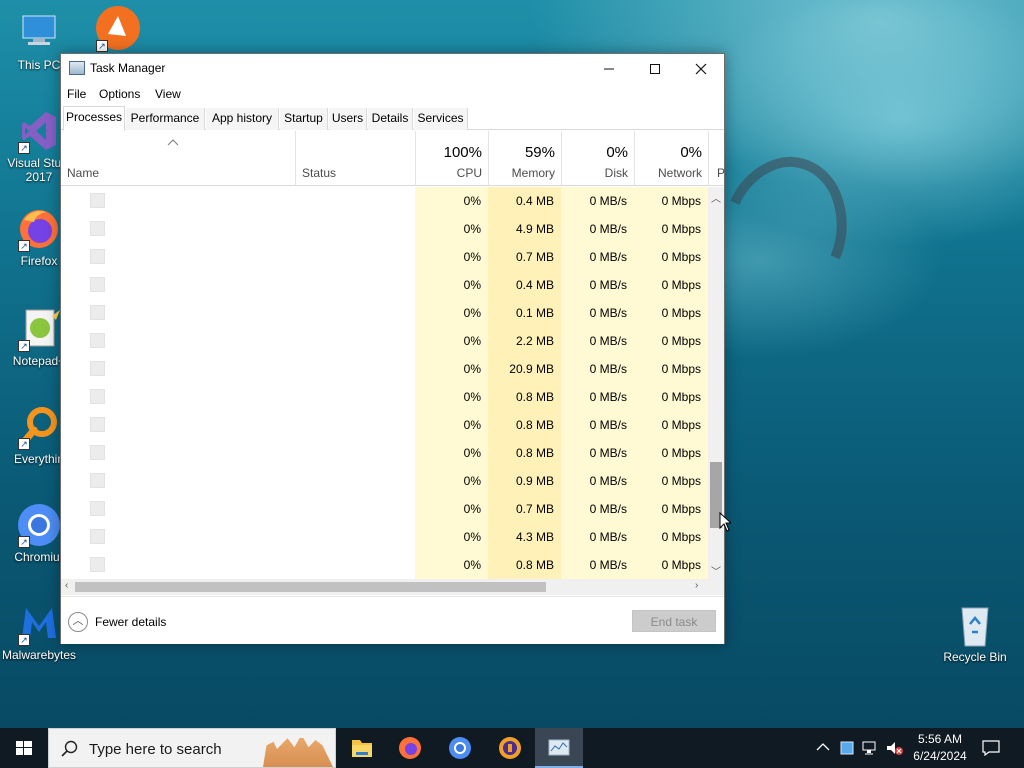 Image resolution: width=1024 pixels, height=768 pixels. Describe the element at coordinates (310, 587) in the screenshot. I see `horizontal-scroll-thumb` at that location.